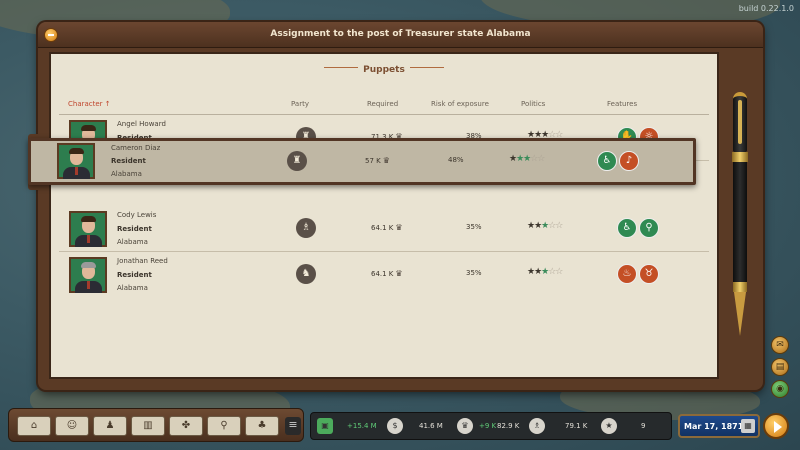 This screenshot has height=450, width=800. Describe the element at coordinates (262, 426) in the screenshot. I see `tree-icon: ♣` at that location.